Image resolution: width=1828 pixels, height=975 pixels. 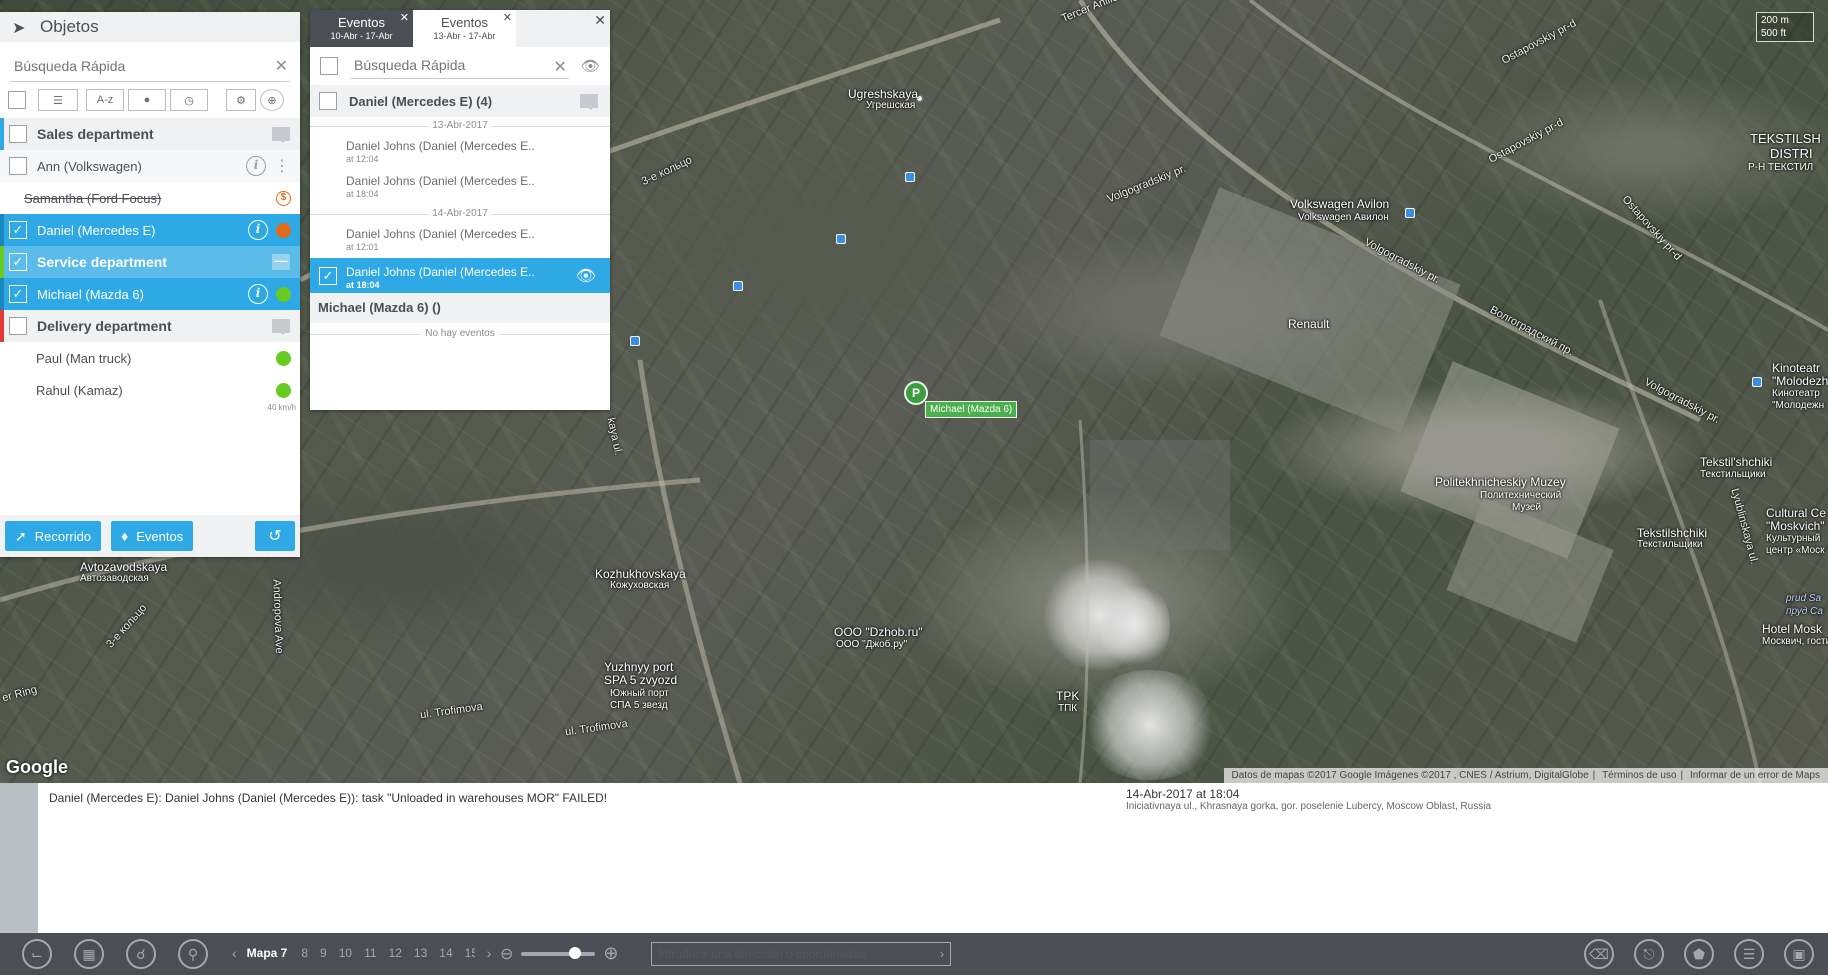 What do you see at coordinates (460, 308) in the screenshot?
I see `event-group-michael: Michael (Mazda 6) ()` at bounding box center [460, 308].